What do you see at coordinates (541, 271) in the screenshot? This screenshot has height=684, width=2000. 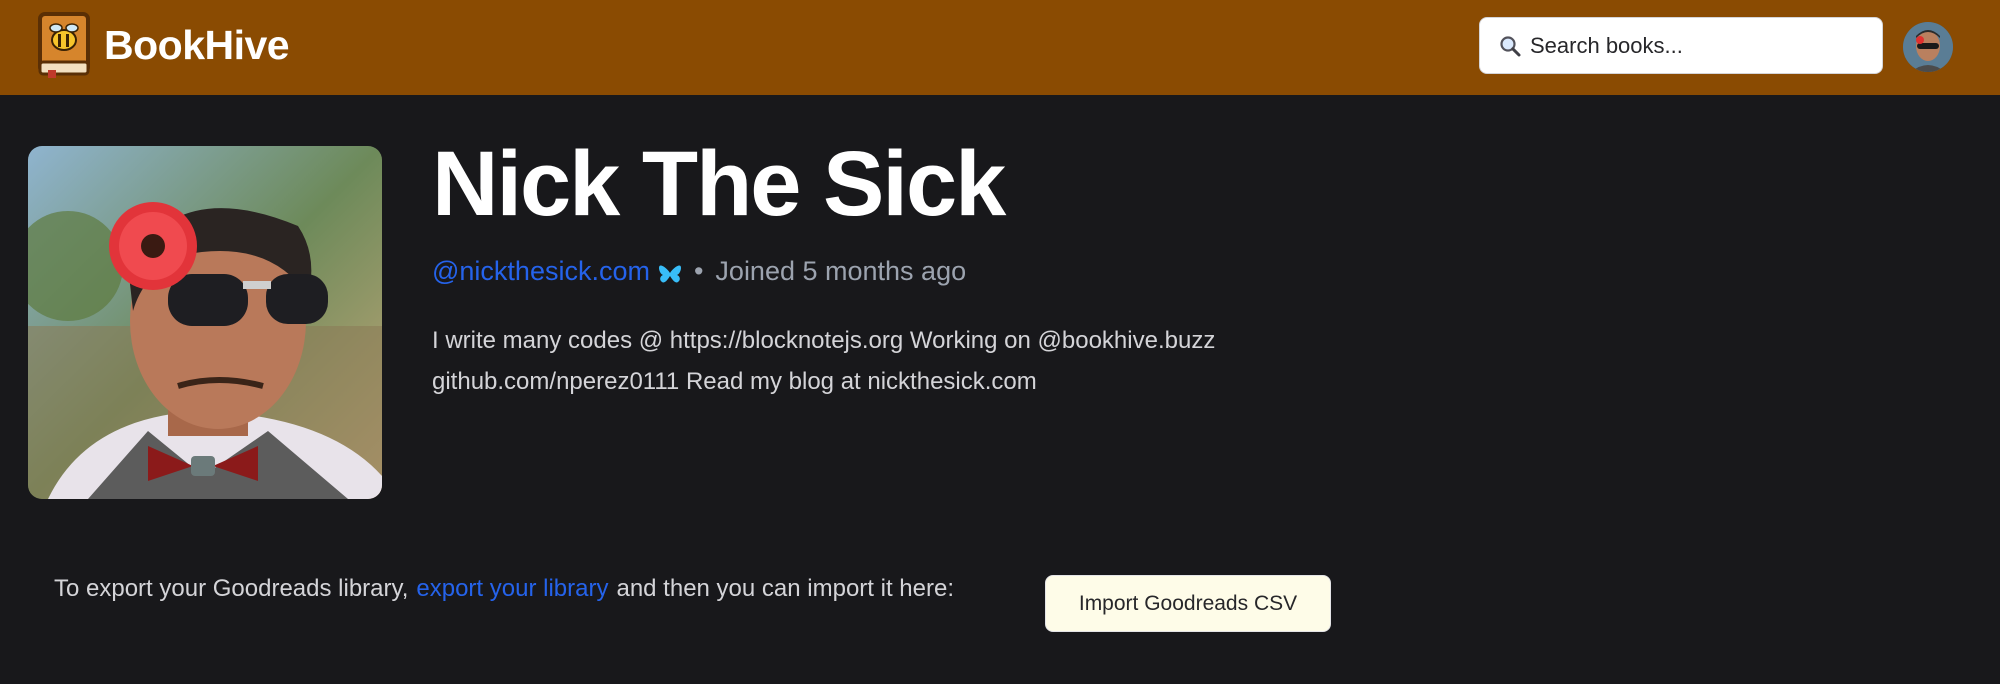 I see `profile-handle-link: @nickthesick.com` at bounding box center [541, 271].